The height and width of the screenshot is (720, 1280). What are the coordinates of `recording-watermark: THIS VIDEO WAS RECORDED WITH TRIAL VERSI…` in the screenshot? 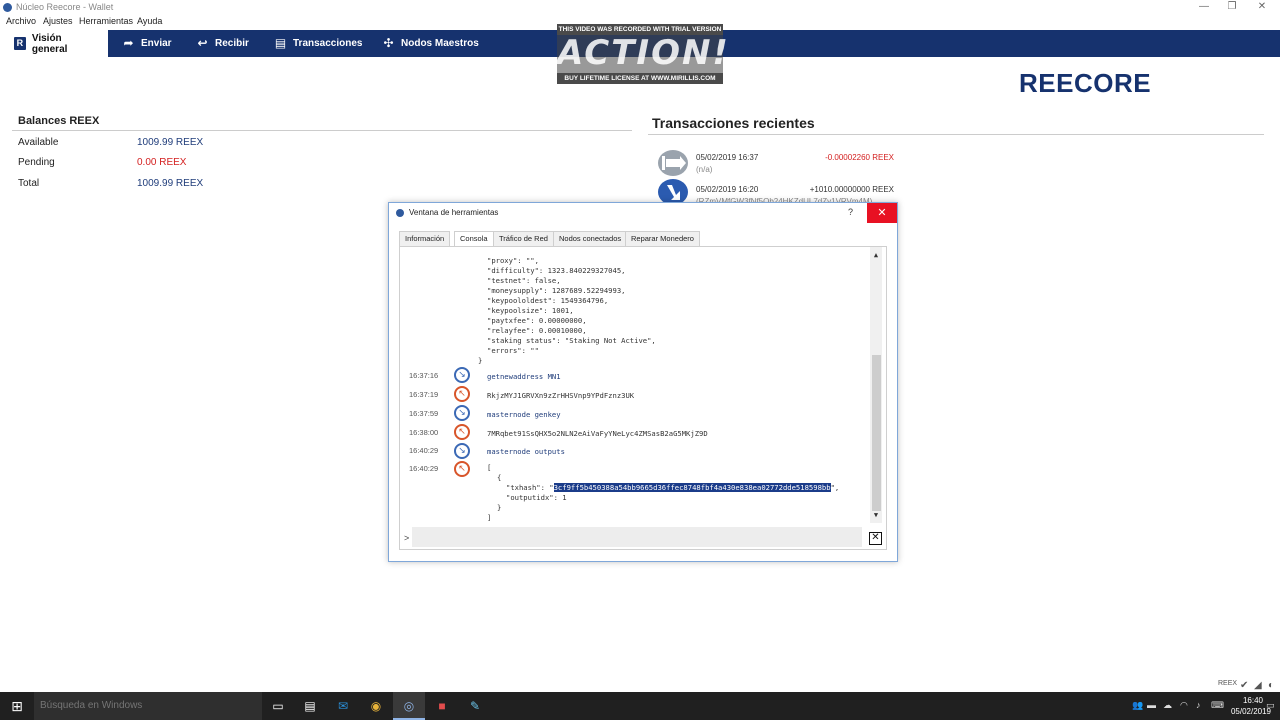 It's located at (643, 54).